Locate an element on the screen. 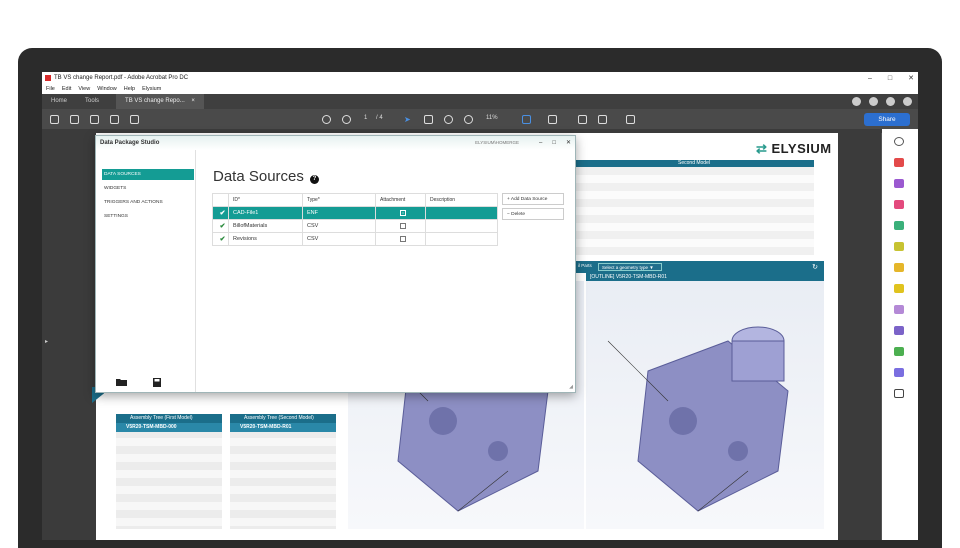  search-icon is located at coordinates (134, 119).